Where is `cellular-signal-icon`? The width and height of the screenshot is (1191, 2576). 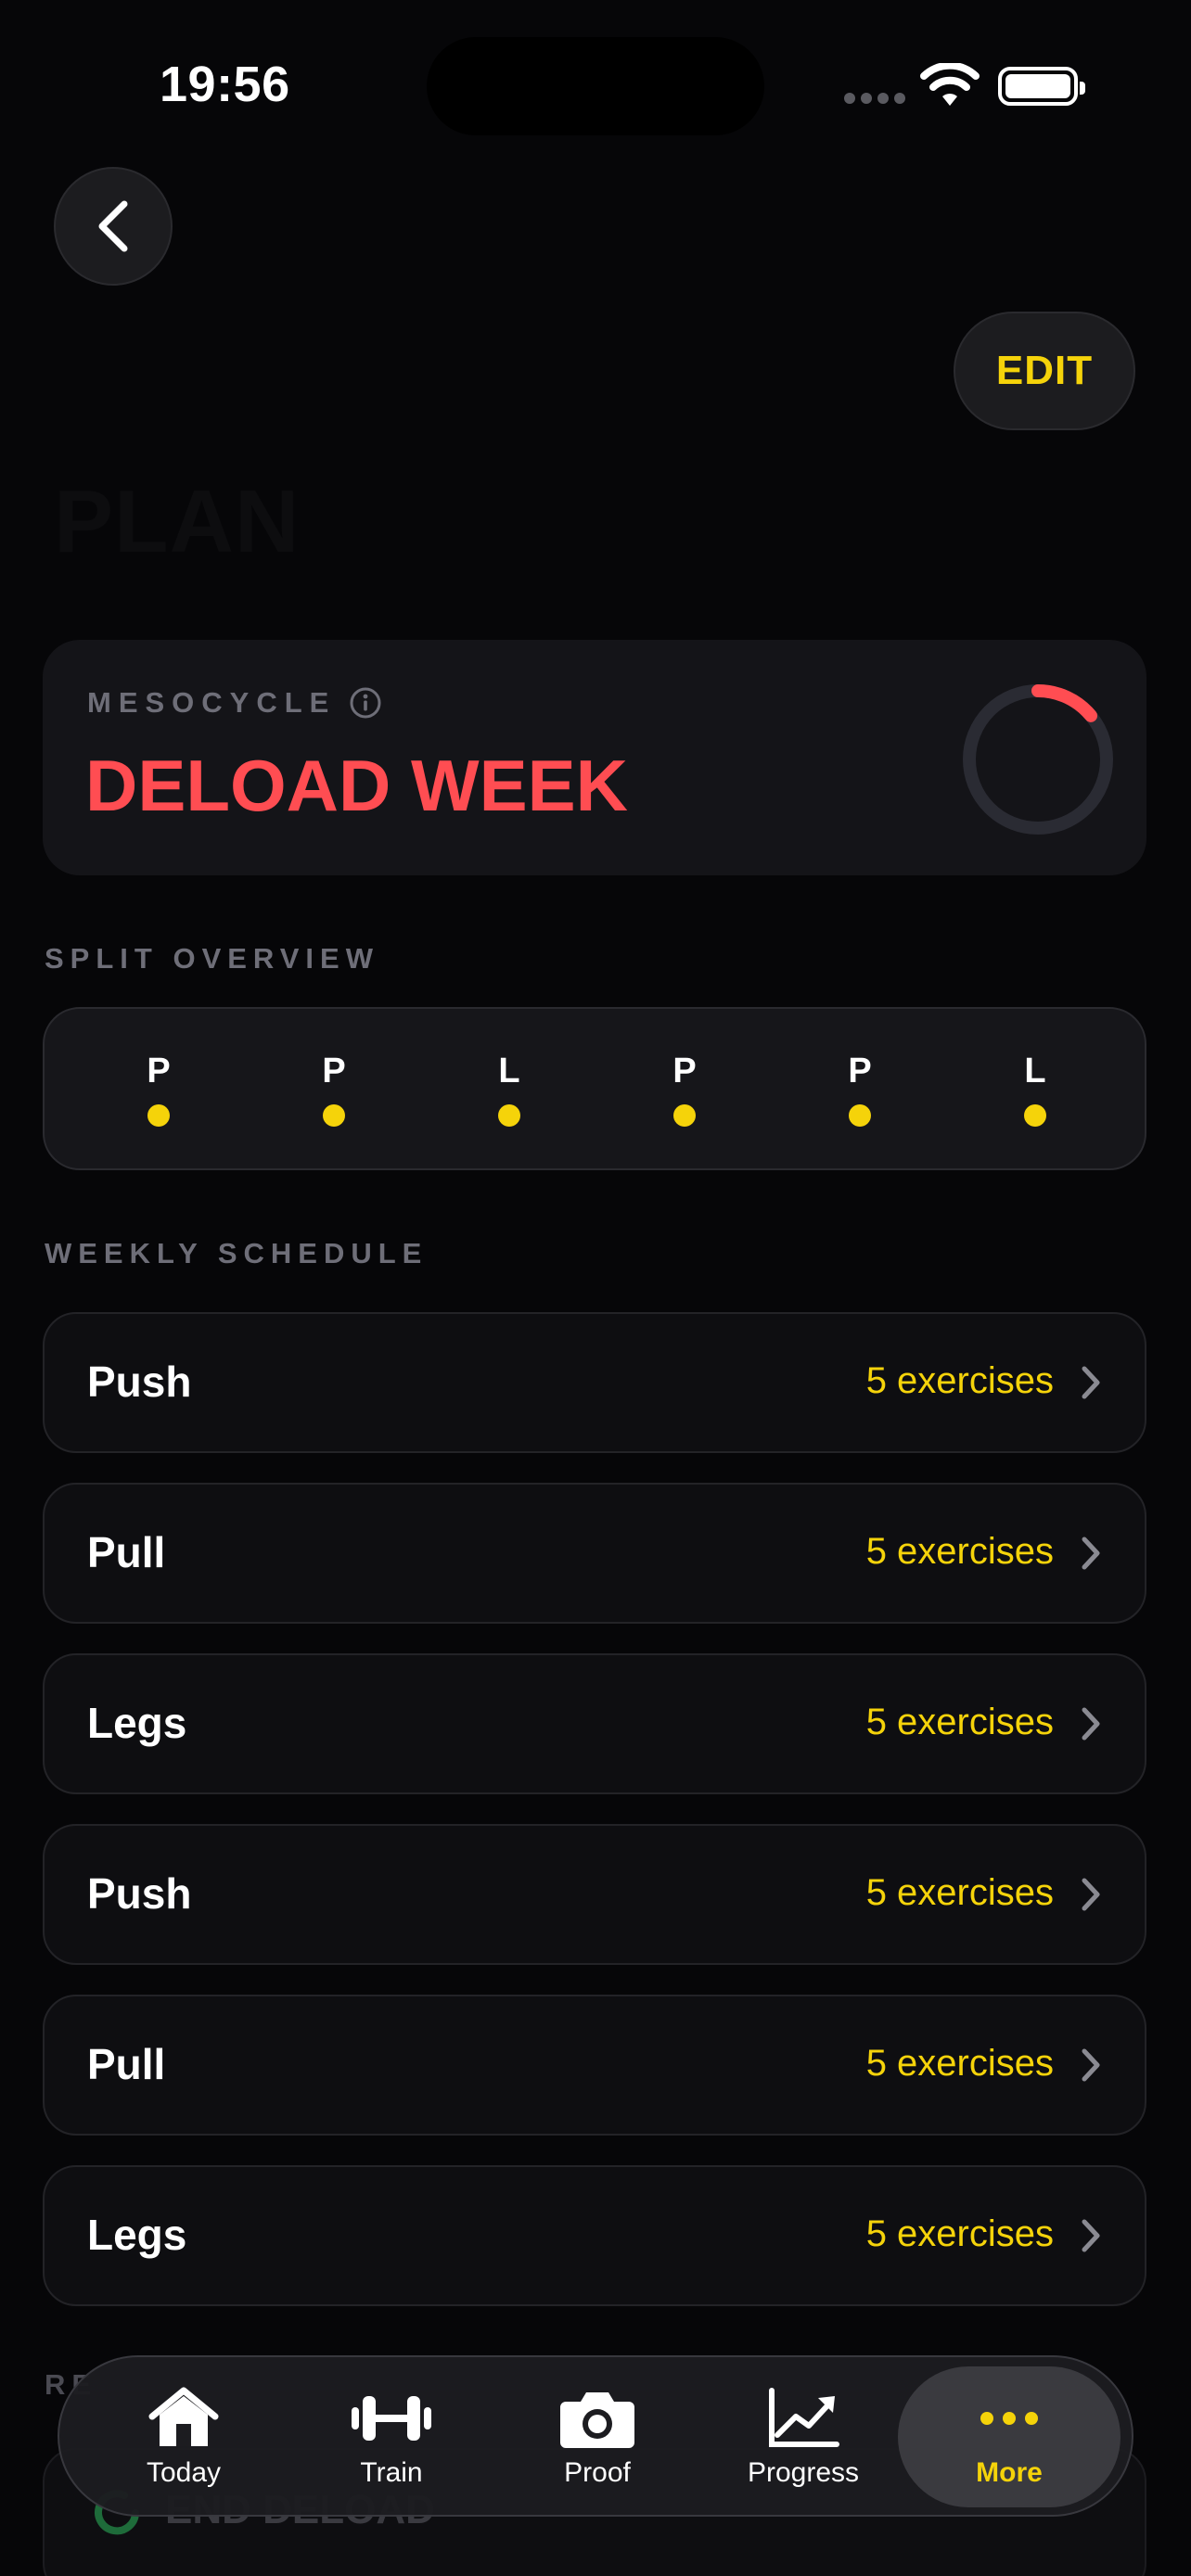
cellular-signal-icon is located at coordinates (874, 98).